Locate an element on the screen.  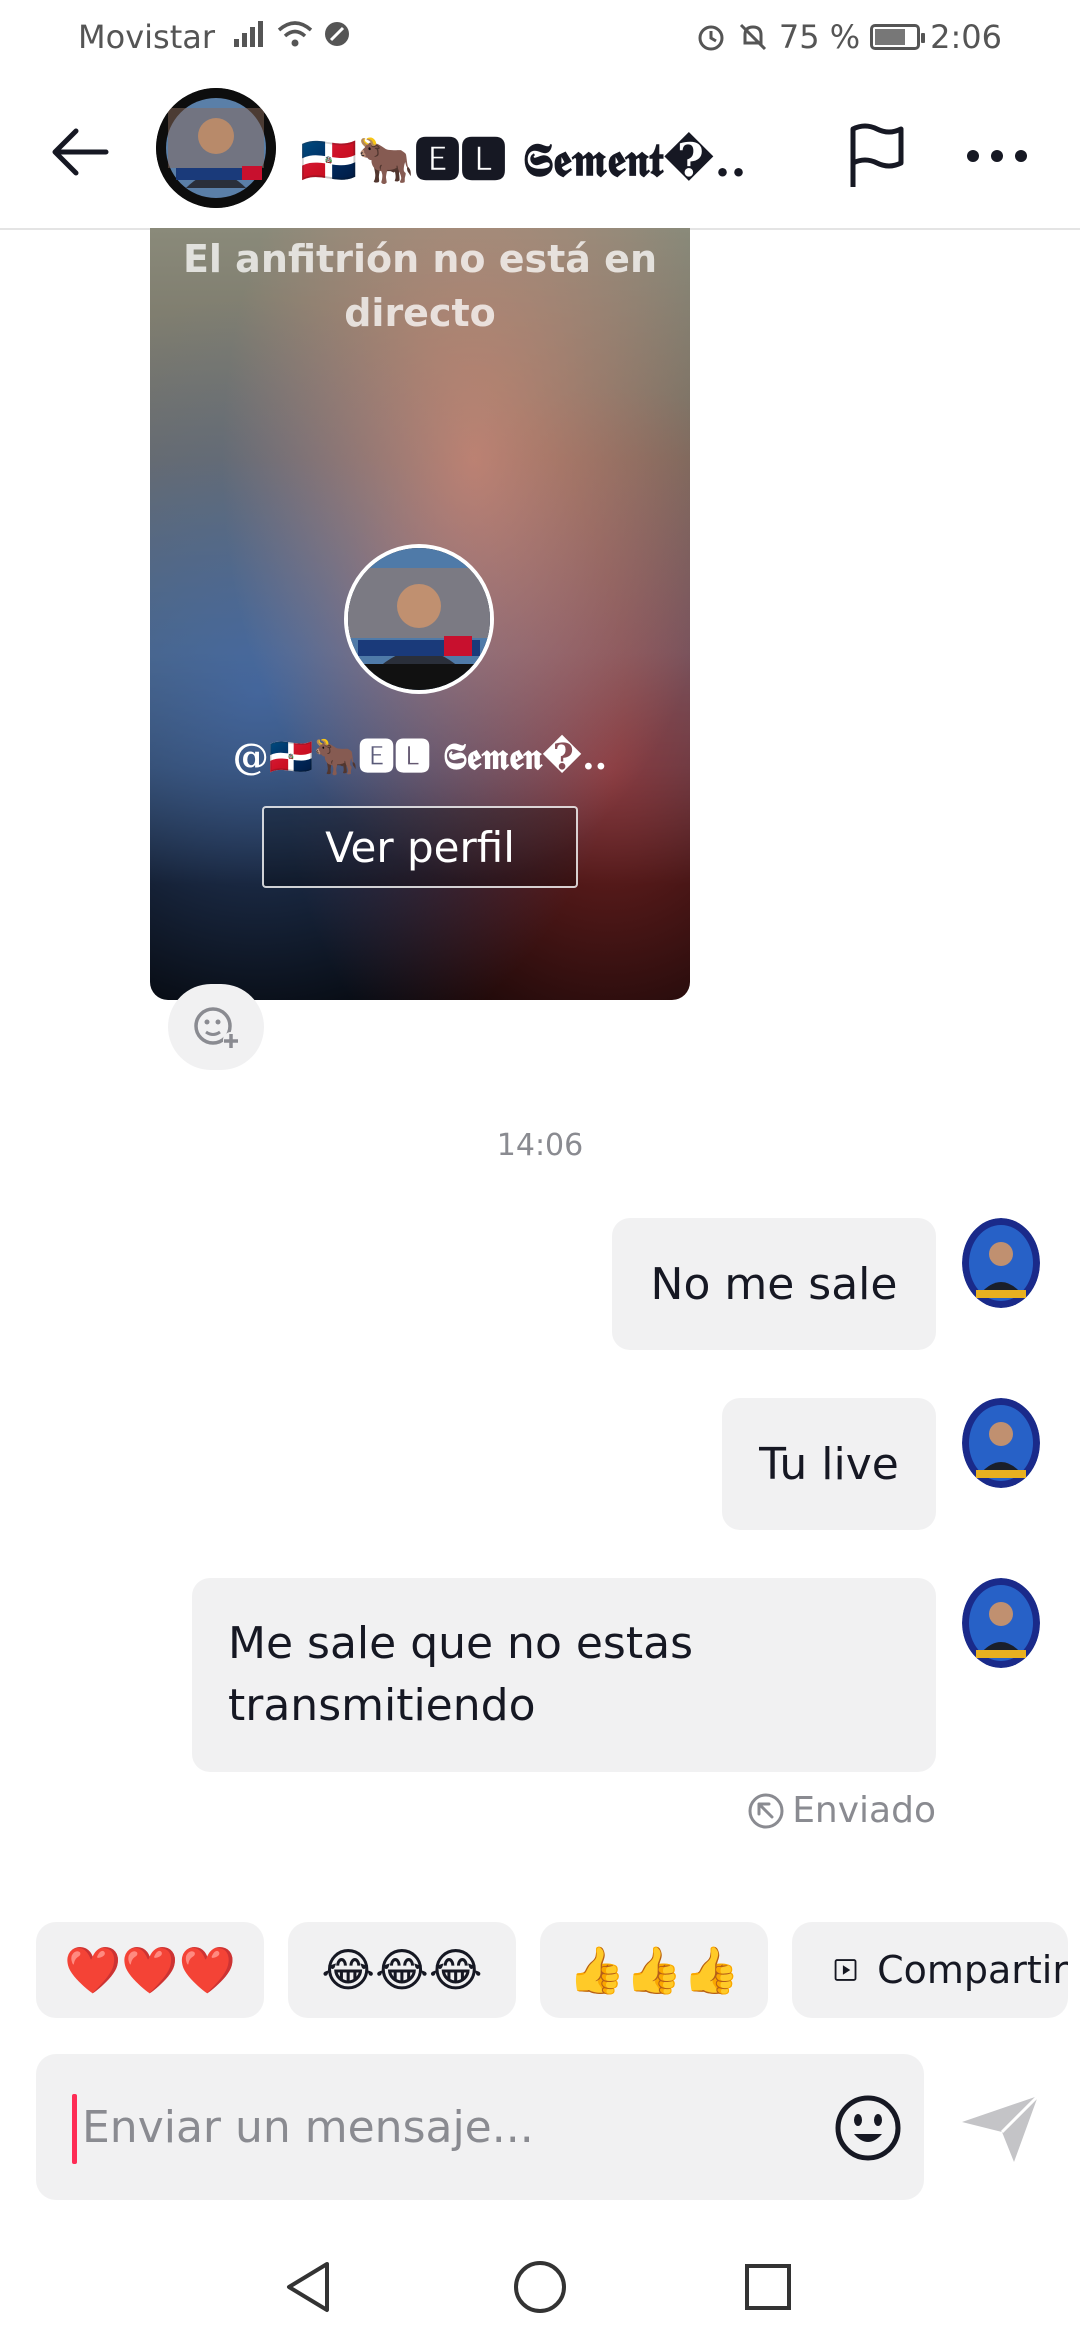
view-profile-button: Ver perfil is located at coordinates (420, 847).